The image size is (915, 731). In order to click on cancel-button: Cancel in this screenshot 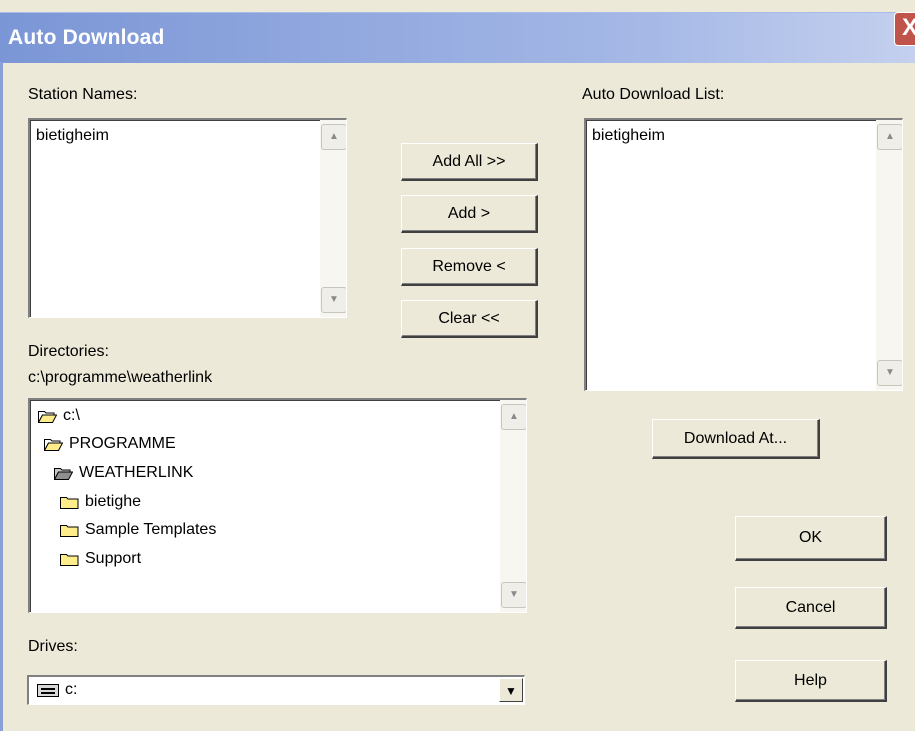, I will do `click(811, 608)`.